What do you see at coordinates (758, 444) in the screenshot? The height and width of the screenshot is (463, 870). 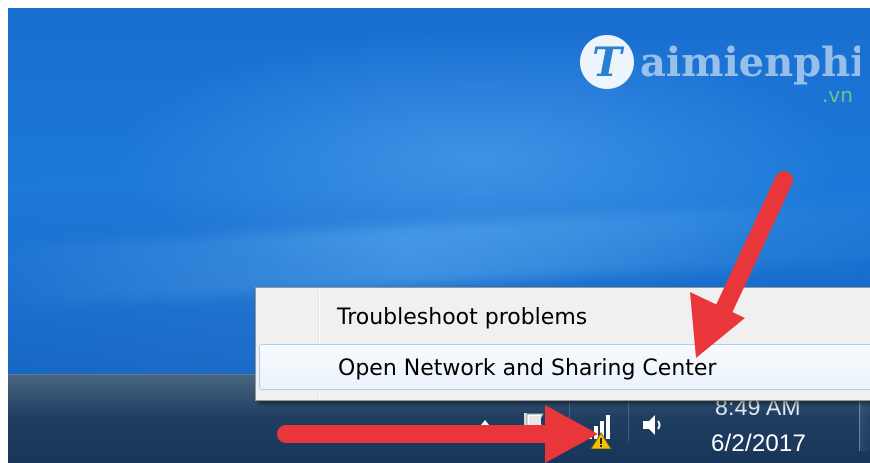 I see `clock-date: 6/2/2017` at bounding box center [758, 444].